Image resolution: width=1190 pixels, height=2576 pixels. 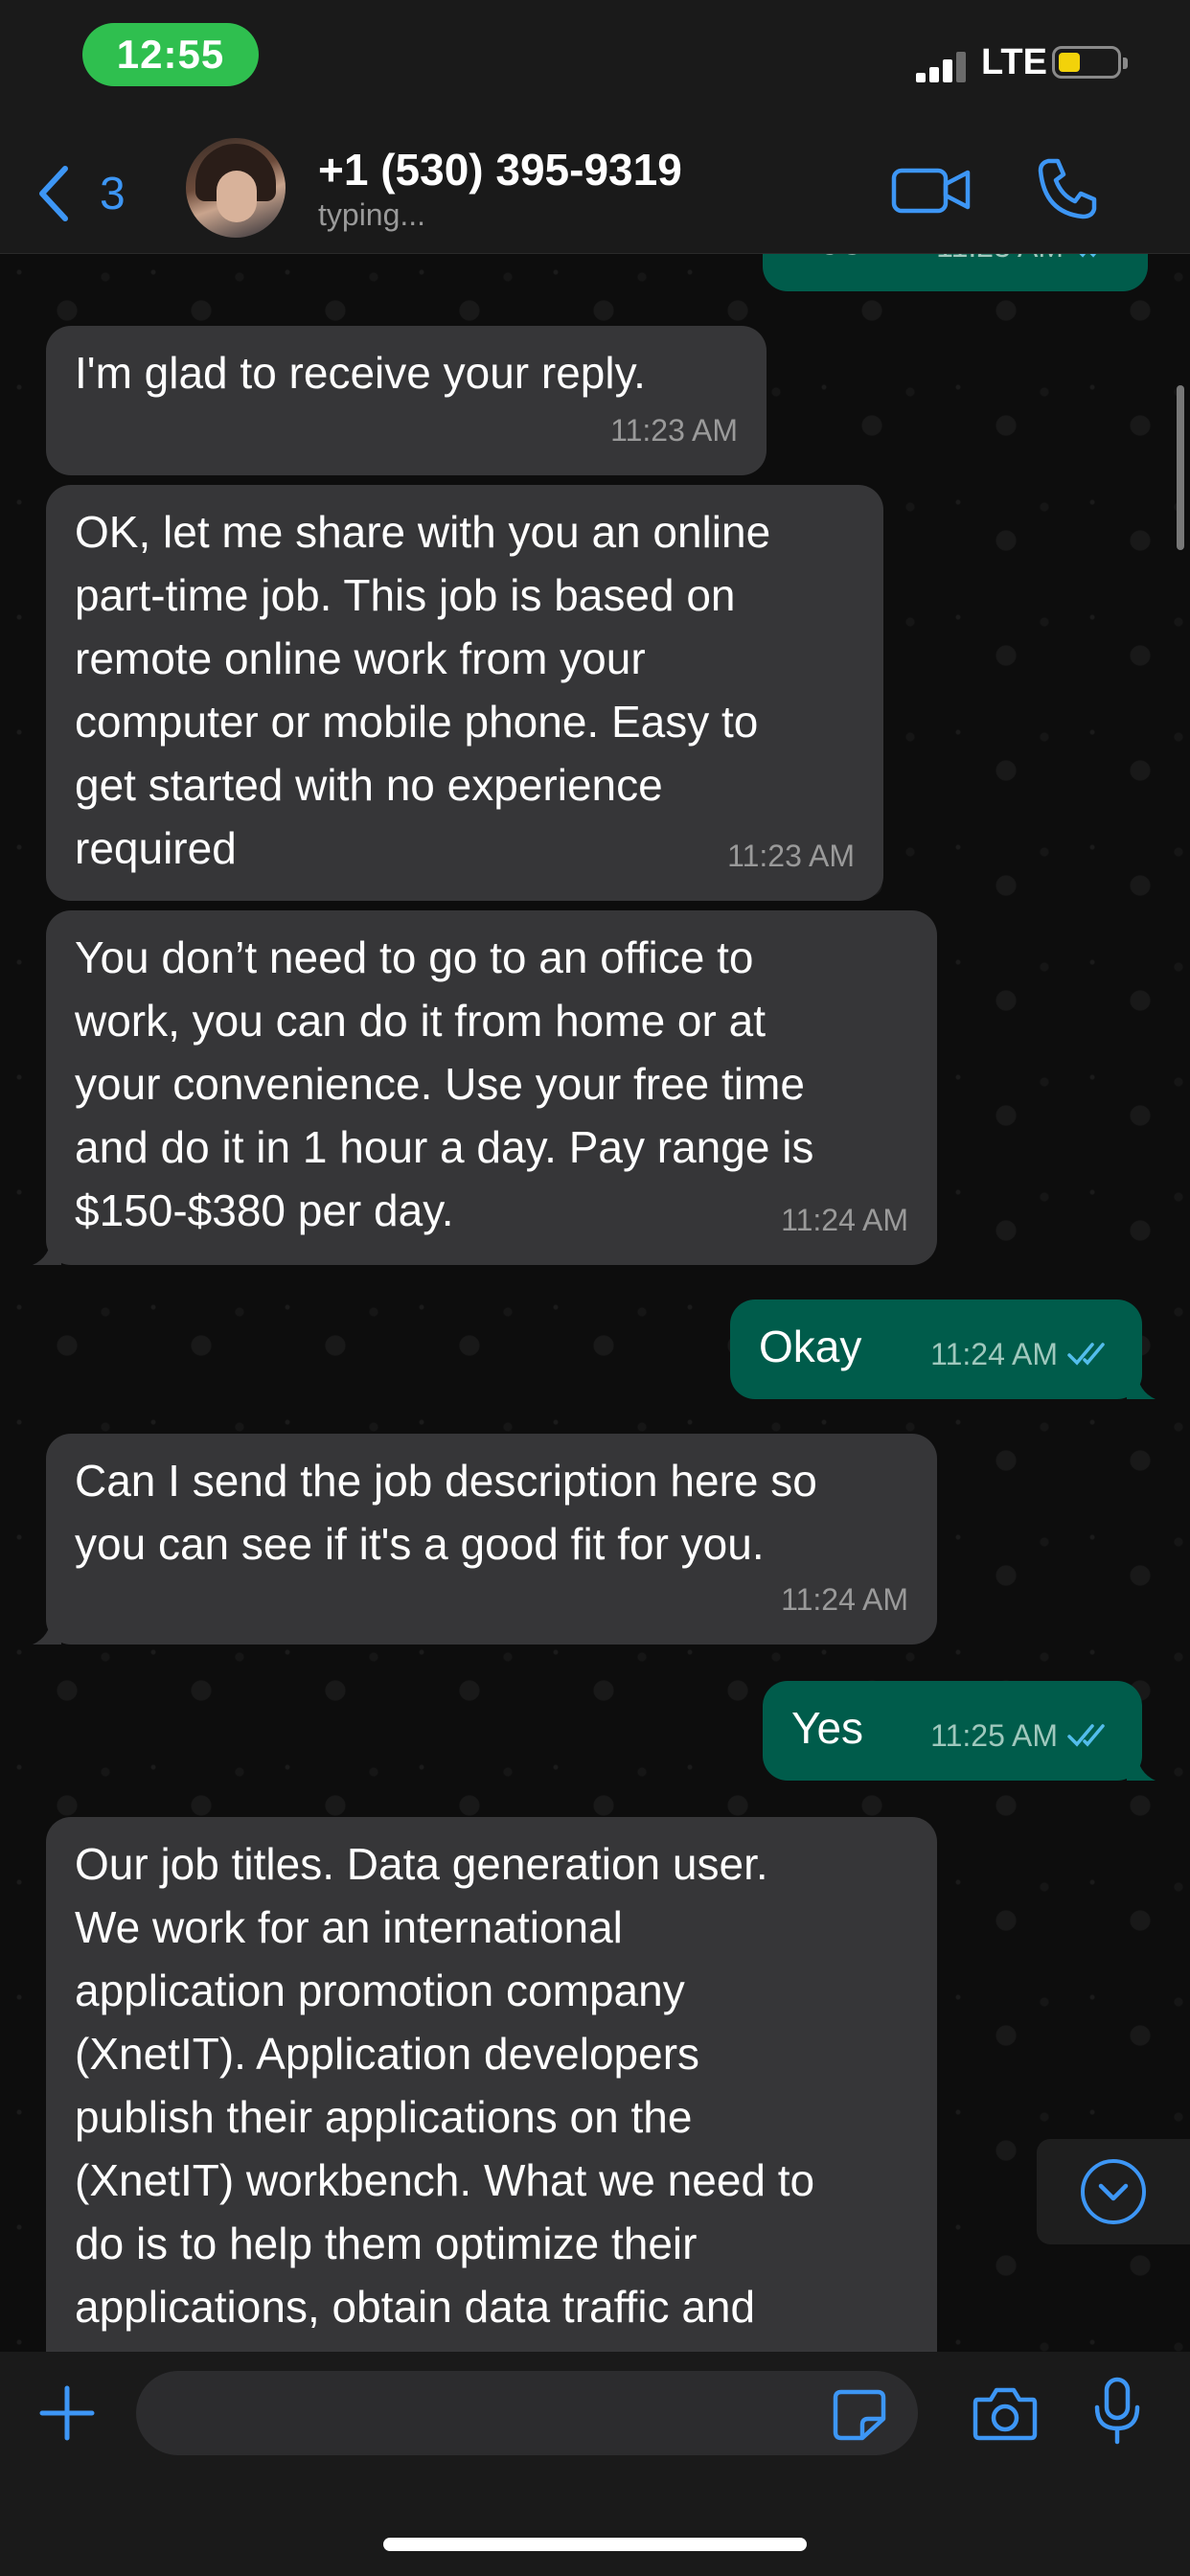 What do you see at coordinates (1006, 2413) in the screenshot?
I see `camera-icon` at bounding box center [1006, 2413].